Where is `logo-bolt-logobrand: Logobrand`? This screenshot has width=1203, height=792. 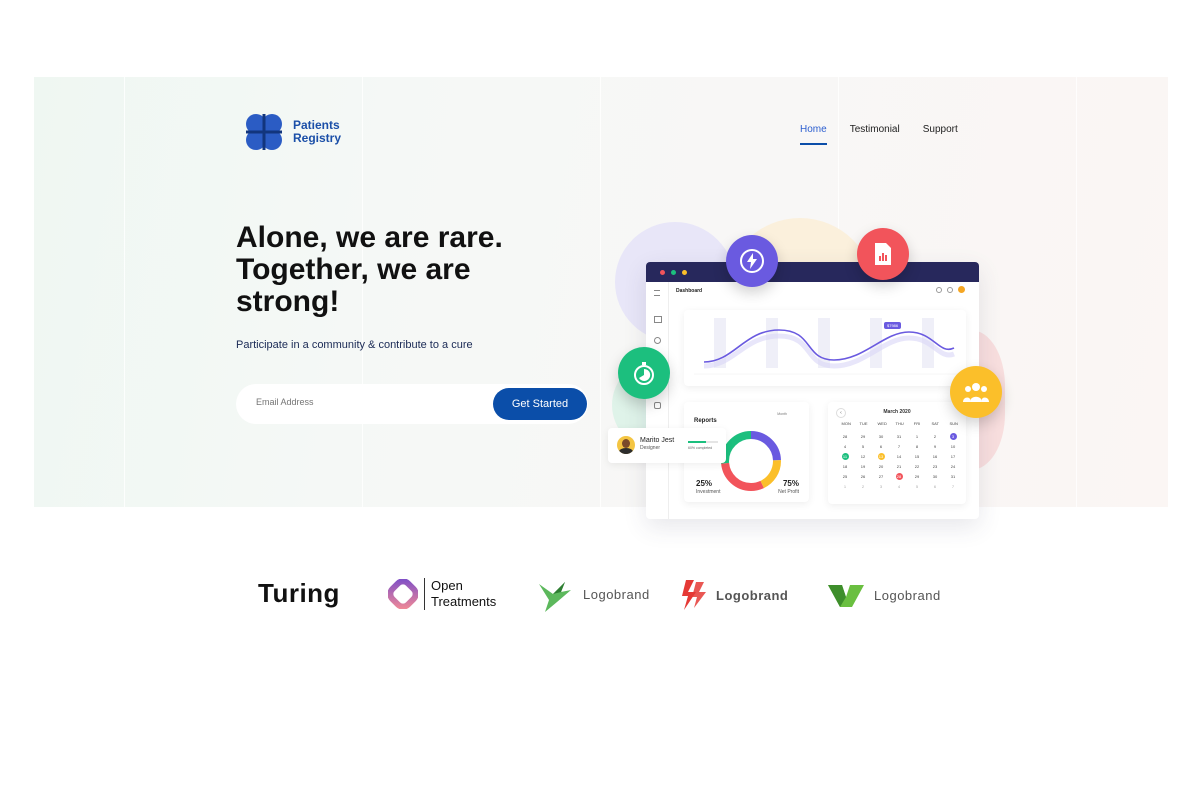
logo-bolt-logobrand: Logobrand is located at coordinates (735, 595).